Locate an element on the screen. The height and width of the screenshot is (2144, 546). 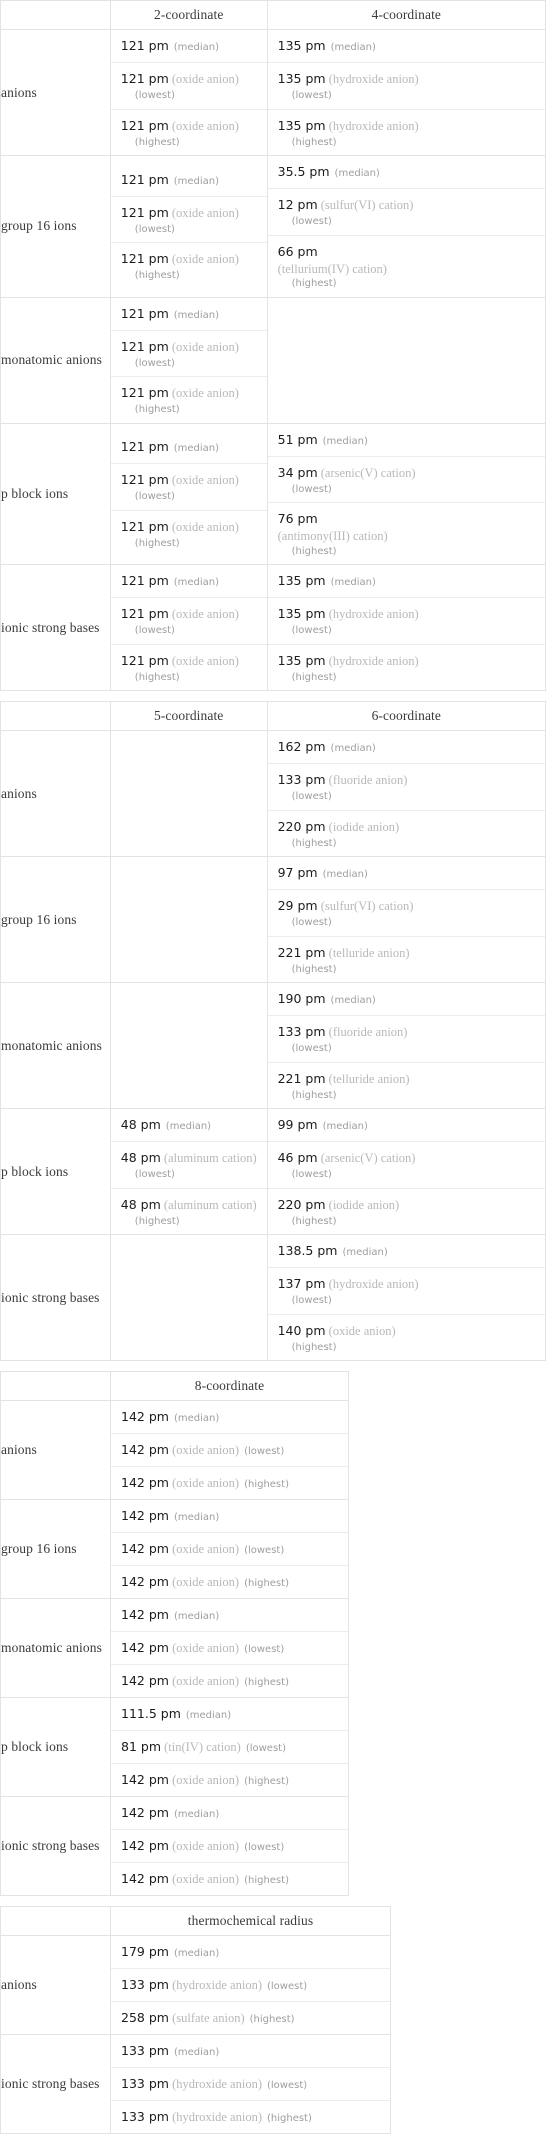
stat-species: (telluride anion) is located at coordinates (367, 952).